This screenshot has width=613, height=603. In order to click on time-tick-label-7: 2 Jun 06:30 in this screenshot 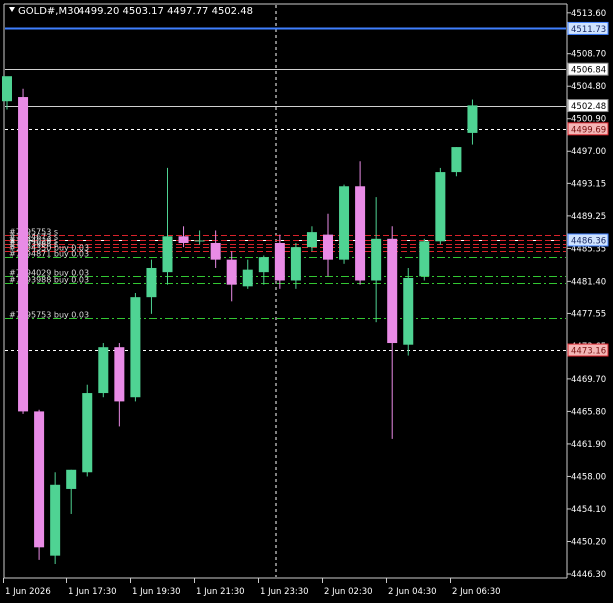, I will do `click(476, 592)`.